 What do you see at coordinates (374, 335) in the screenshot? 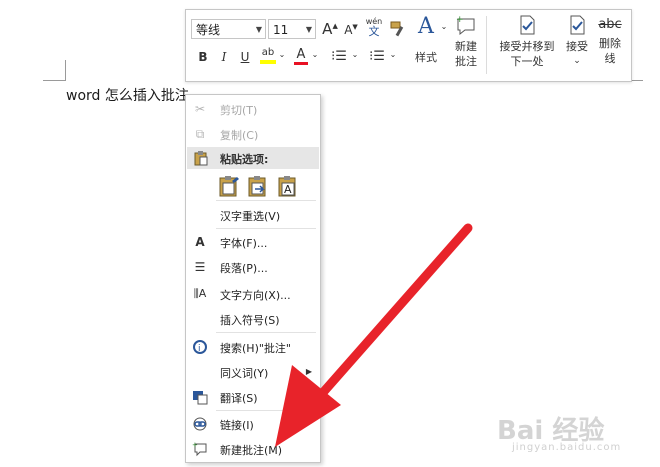
I see `red-arrow-annotation` at bounding box center [374, 335].